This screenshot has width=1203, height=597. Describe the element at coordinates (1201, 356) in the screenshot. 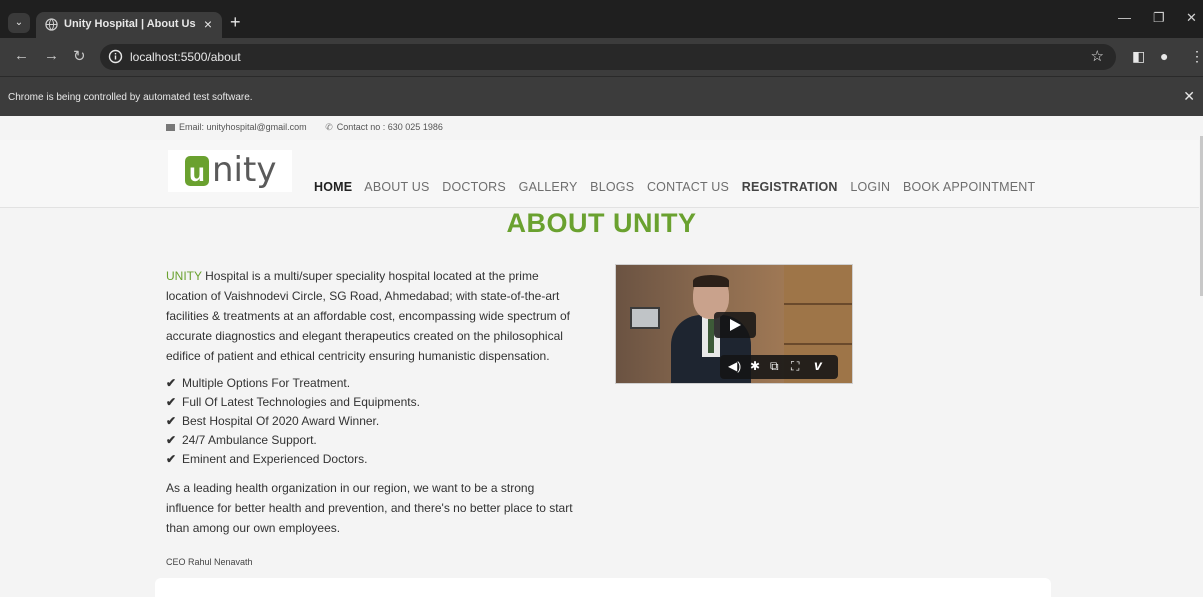

I see `page-scrollbar` at that location.